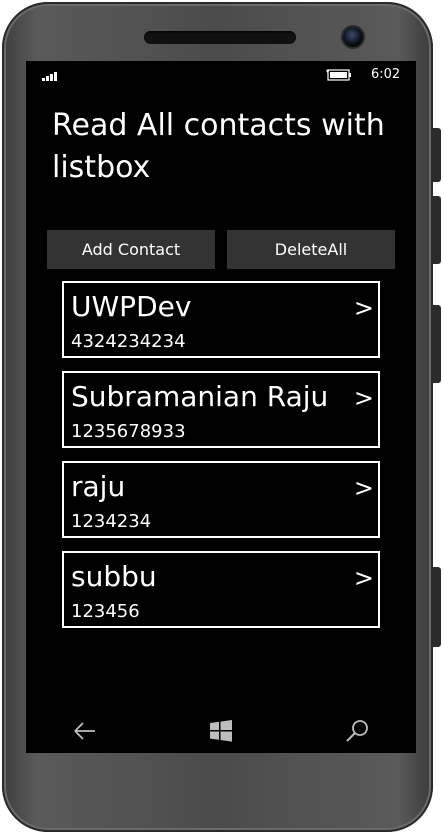 This screenshot has height=835, width=444. I want to click on contact-phone: 123456, so click(105, 611).